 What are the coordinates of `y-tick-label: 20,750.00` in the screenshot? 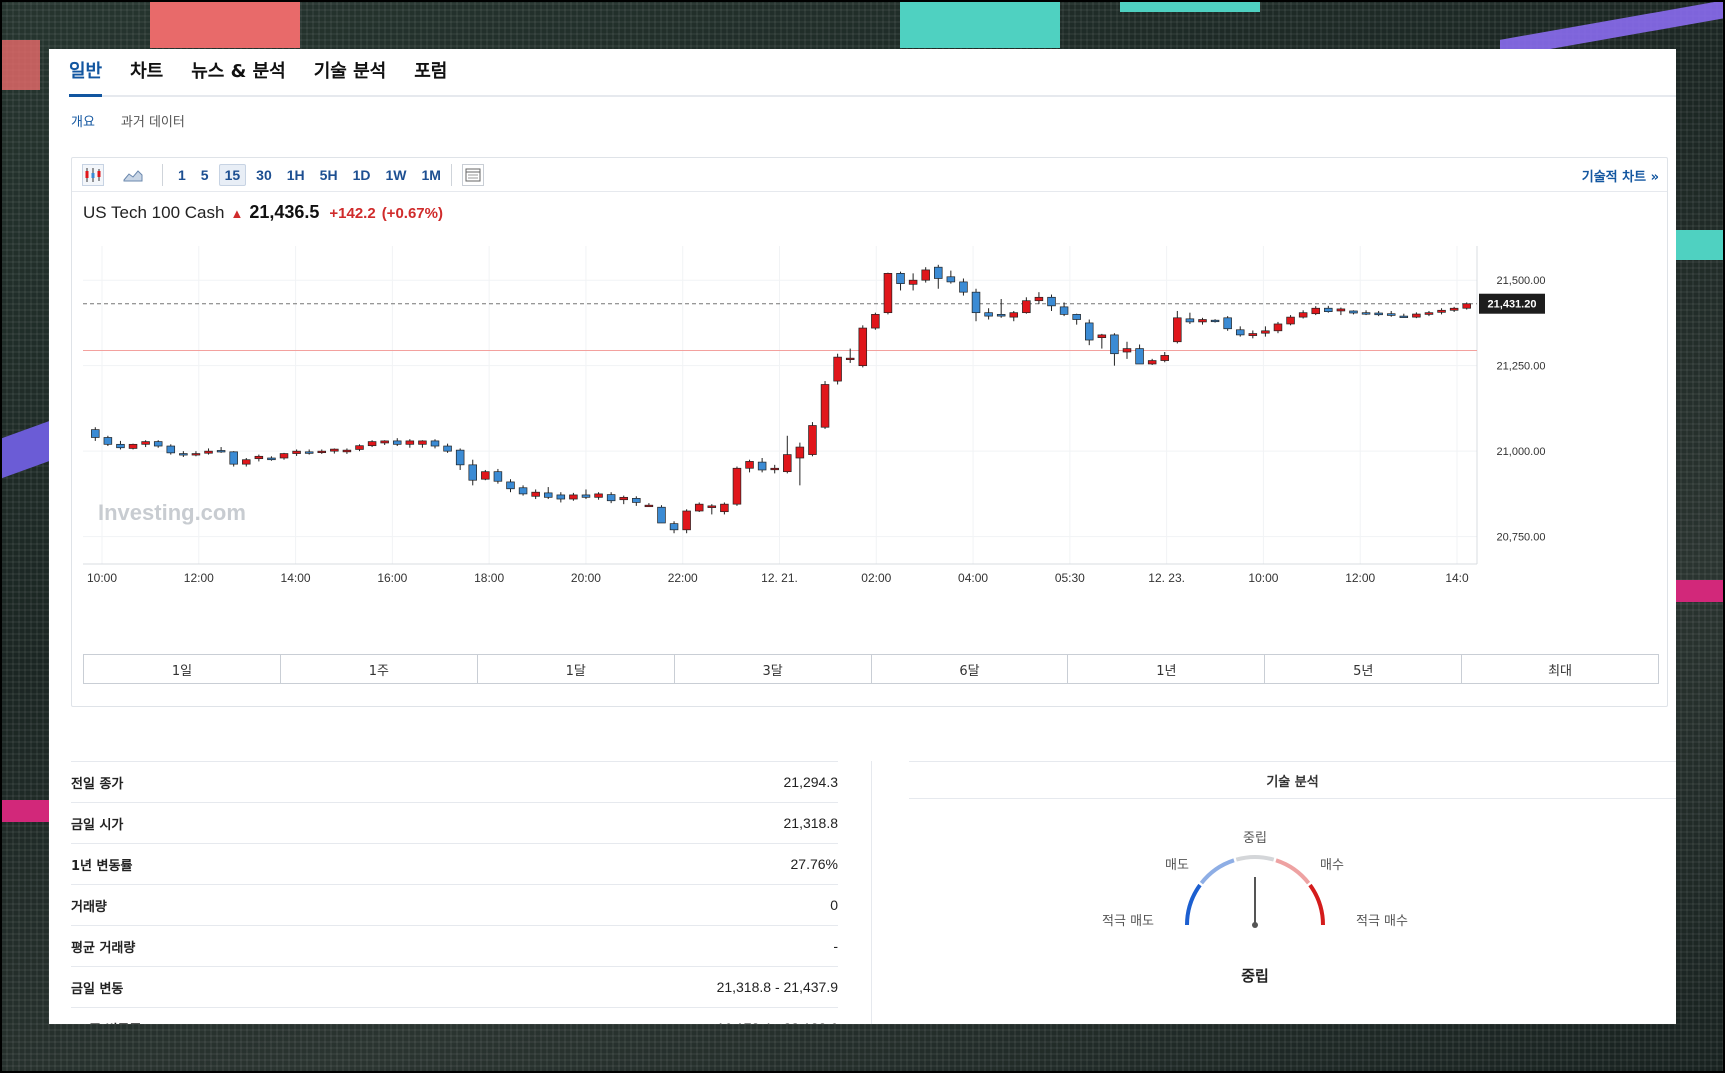 It's located at (1521, 538).